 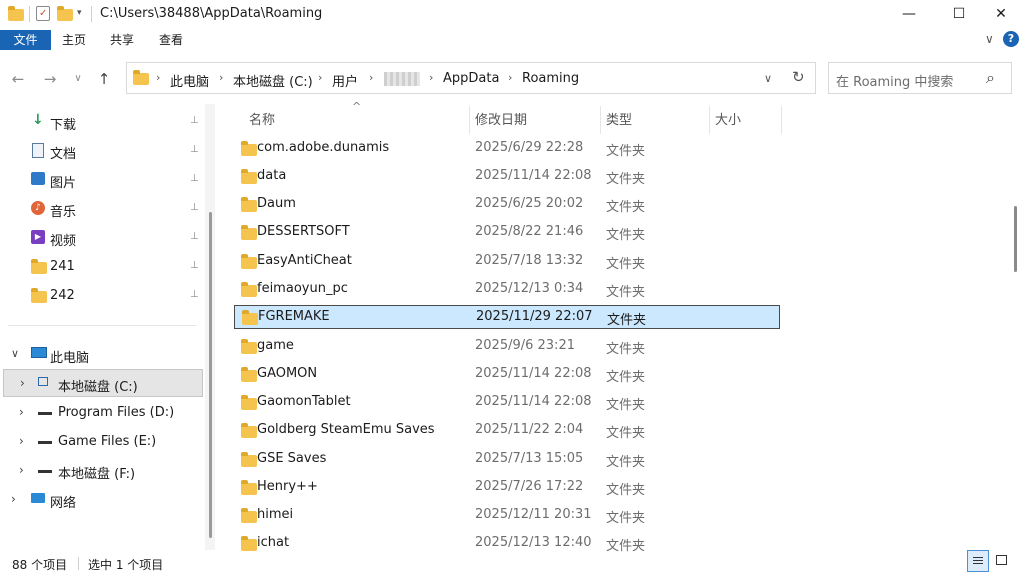 I want to click on file-list-scrollbar, so click(x=1017, y=327).